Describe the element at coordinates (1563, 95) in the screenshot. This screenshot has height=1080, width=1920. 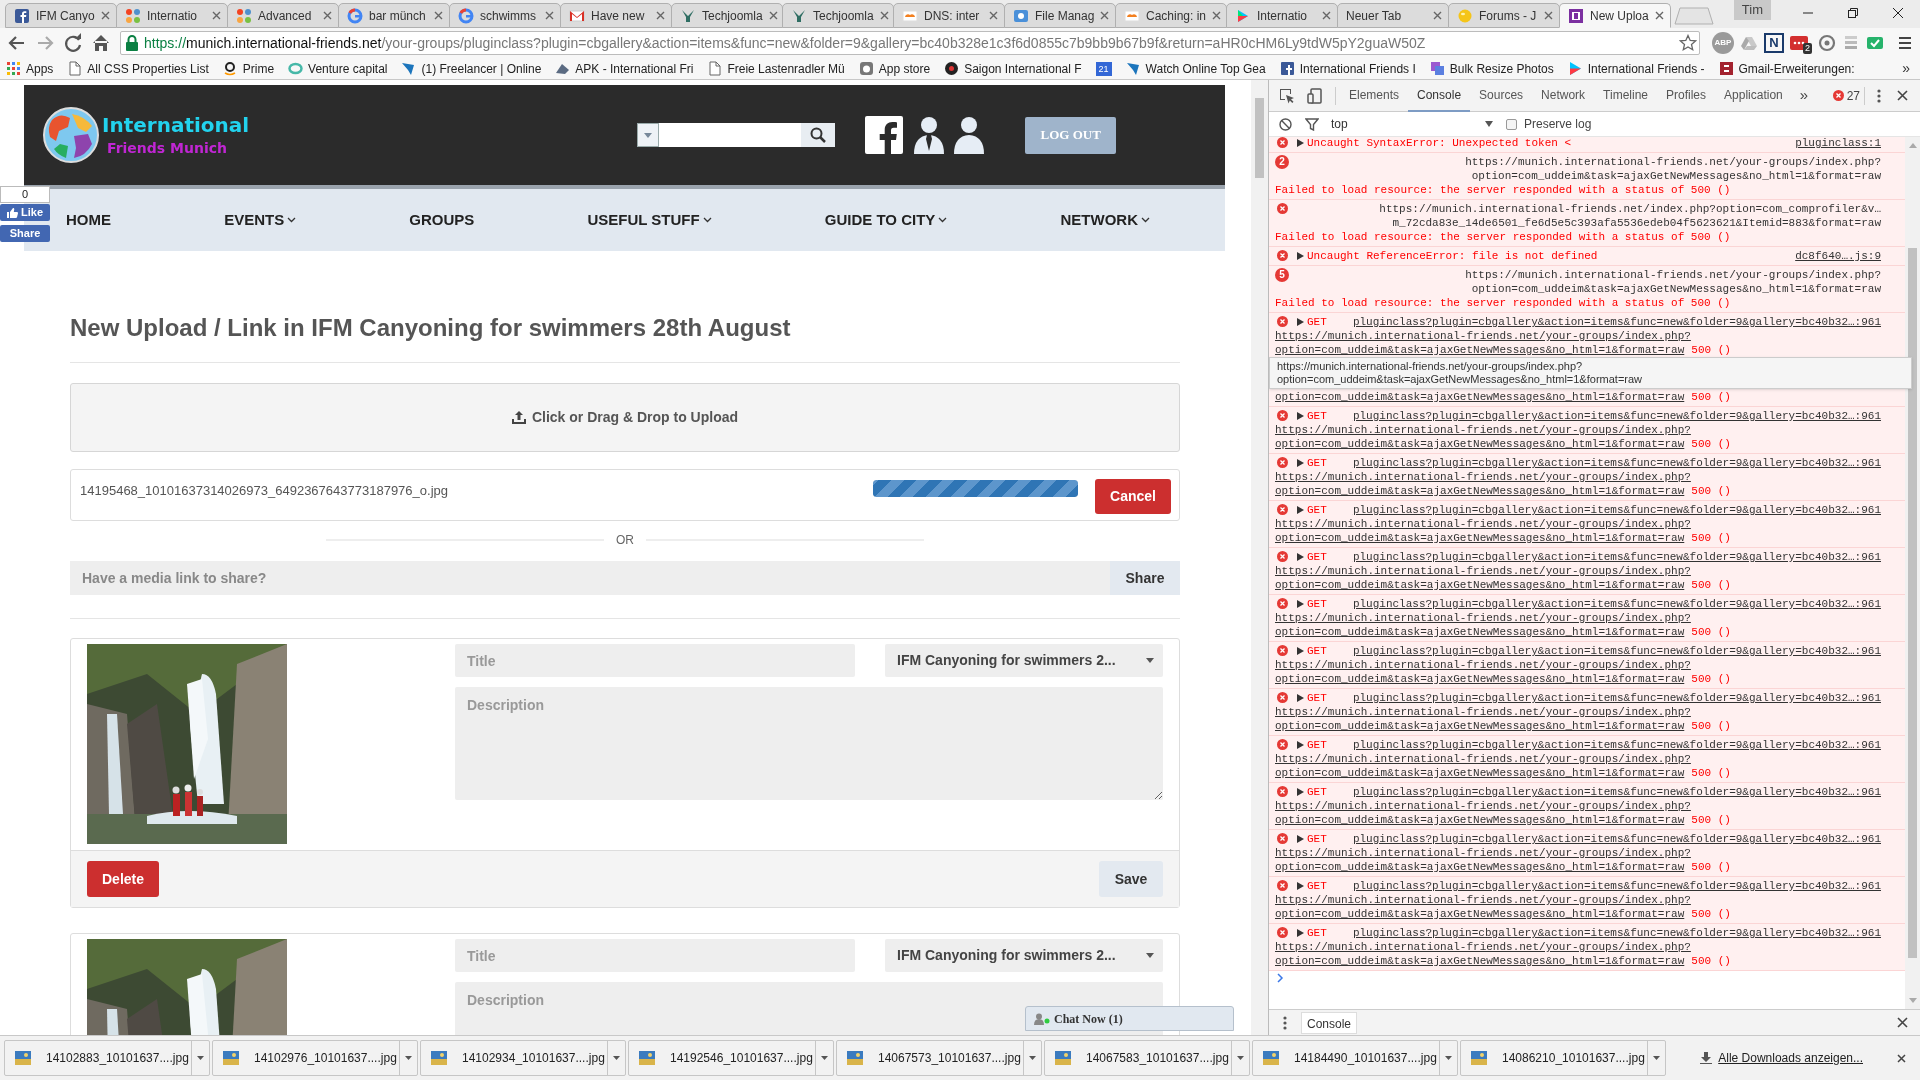
I see `devtools-tab: Network` at that location.